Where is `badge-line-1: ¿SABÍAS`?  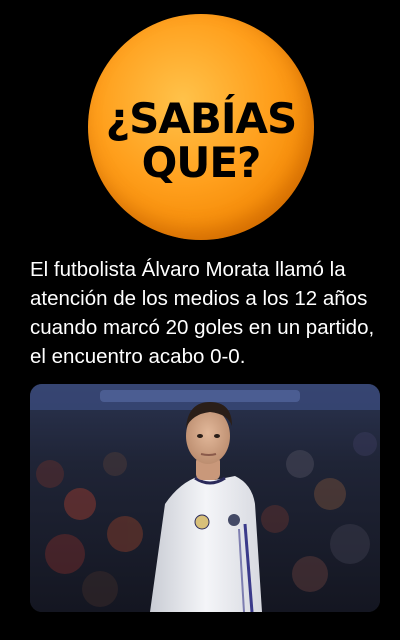 badge-line-1: ¿SABÍAS is located at coordinates (201, 118).